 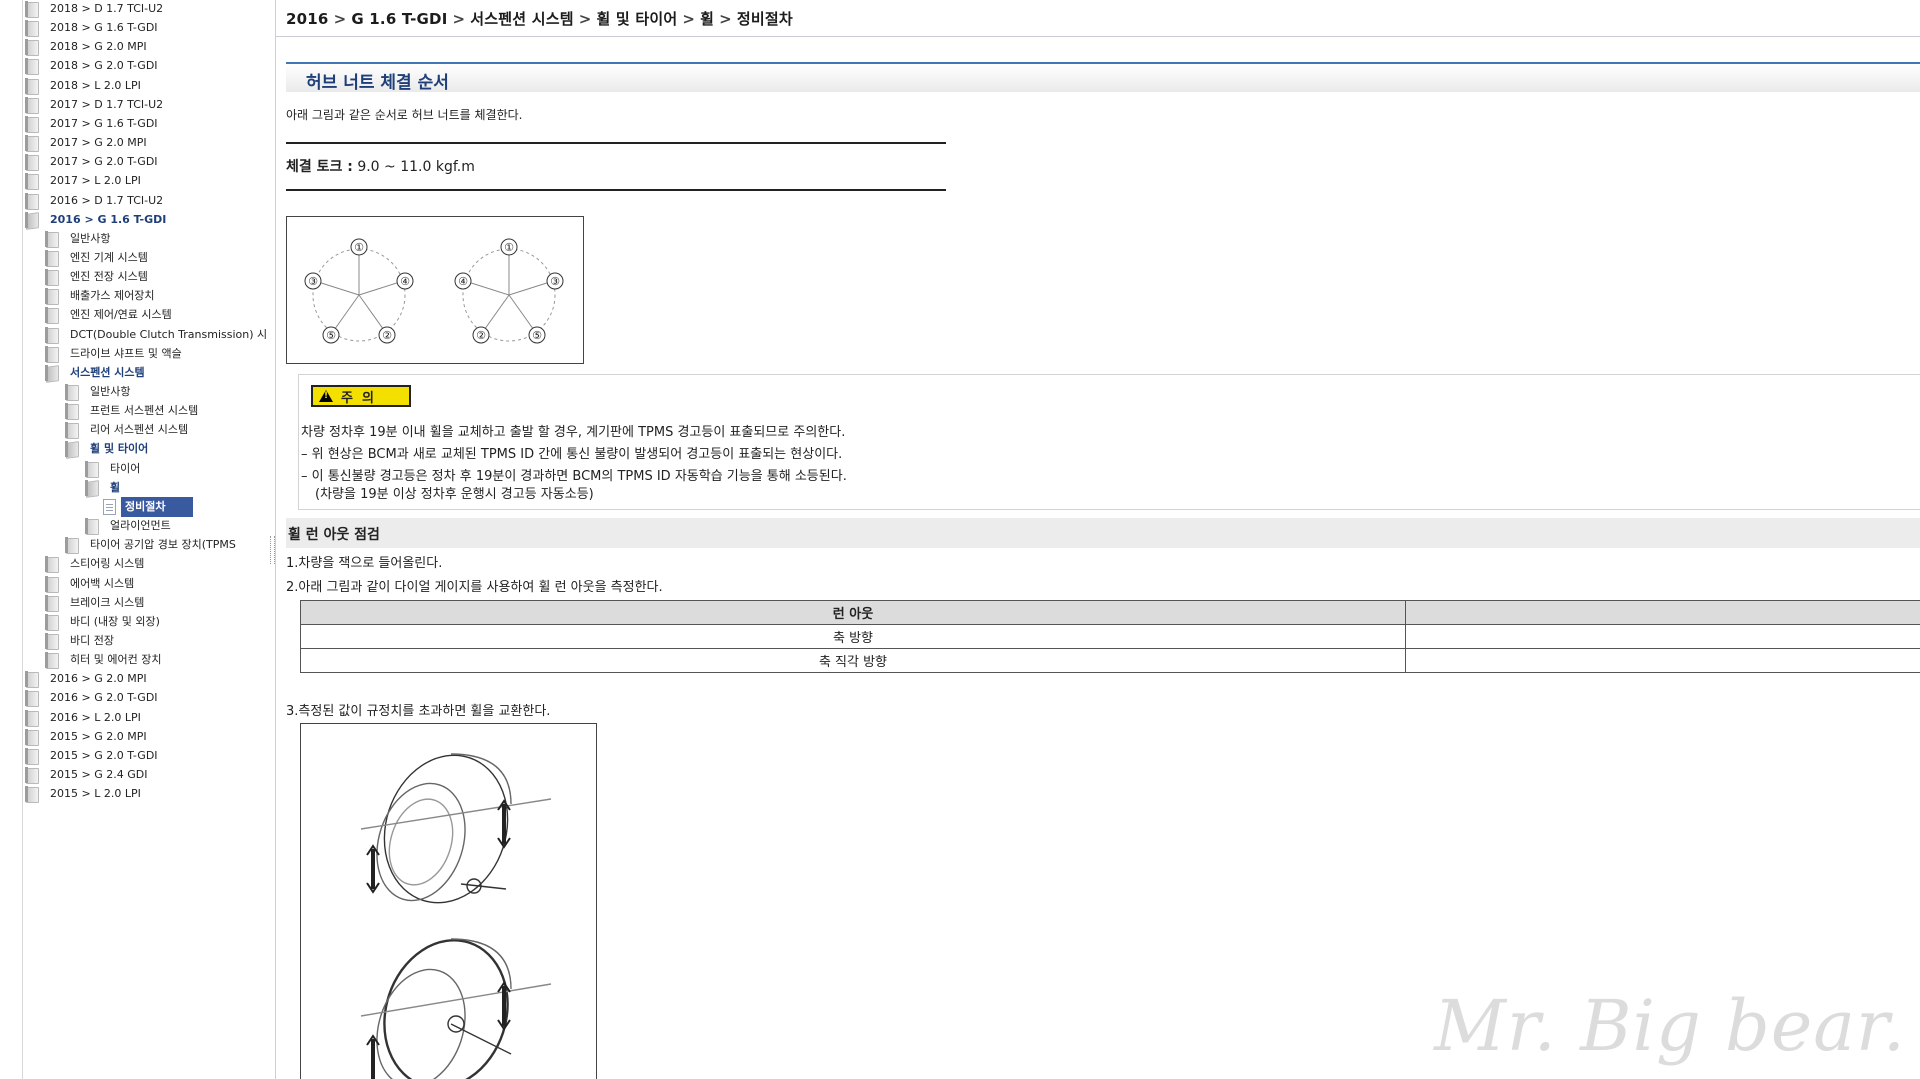 I want to click on torque-bottom-rule, so click(x=616, y=190).